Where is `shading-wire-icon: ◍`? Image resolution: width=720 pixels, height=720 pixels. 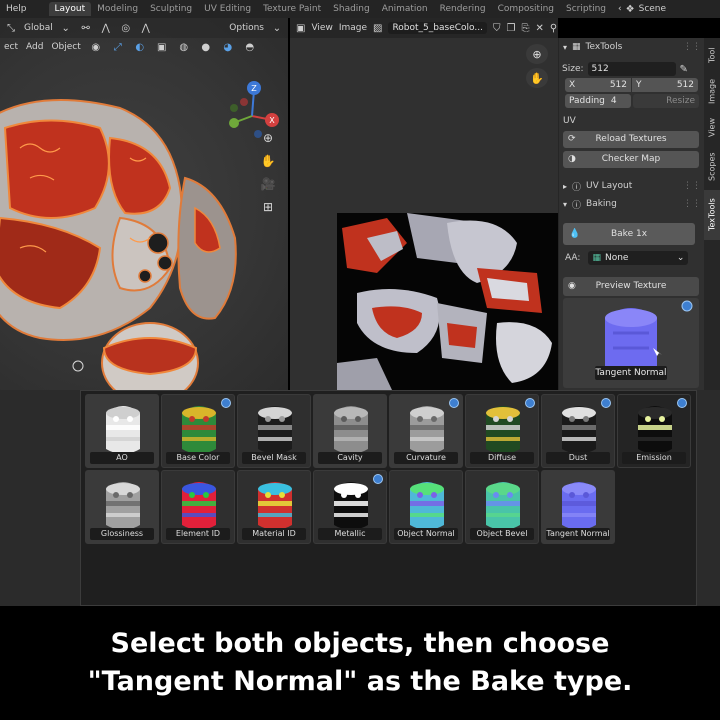
shading-wire-icon: ◍ is located at coordinates (184, 47).